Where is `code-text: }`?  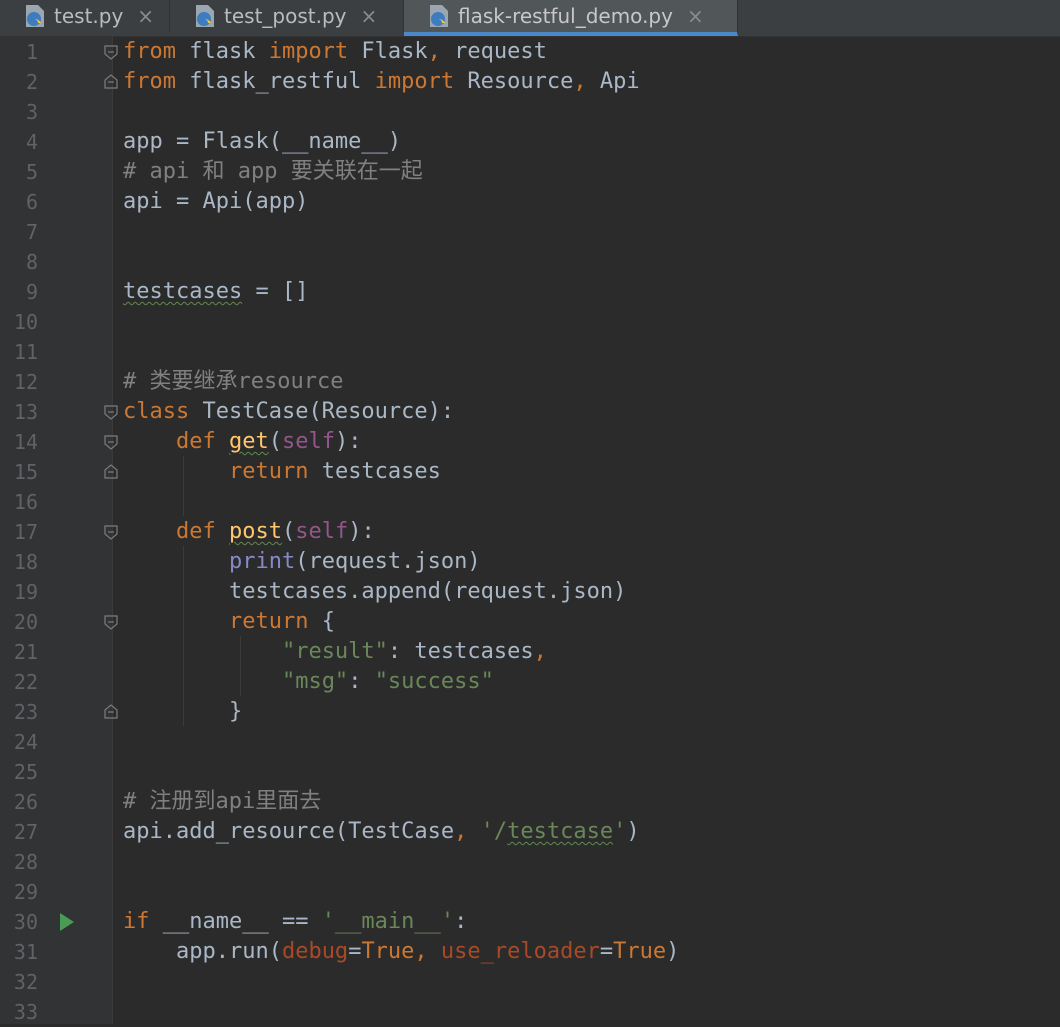 code-text: } is located at coordinates (182, 712).